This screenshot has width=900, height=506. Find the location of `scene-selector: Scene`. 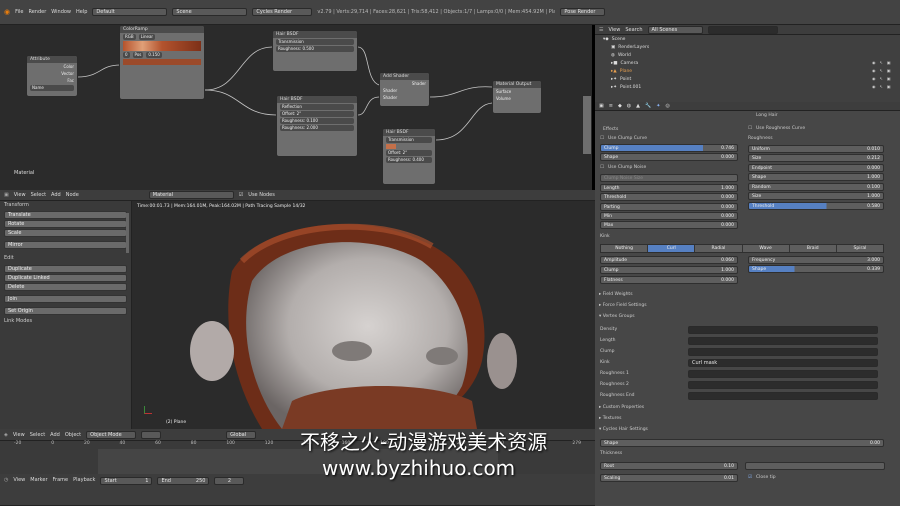

scene-selector: Scene is located at coordinates (210, 12).